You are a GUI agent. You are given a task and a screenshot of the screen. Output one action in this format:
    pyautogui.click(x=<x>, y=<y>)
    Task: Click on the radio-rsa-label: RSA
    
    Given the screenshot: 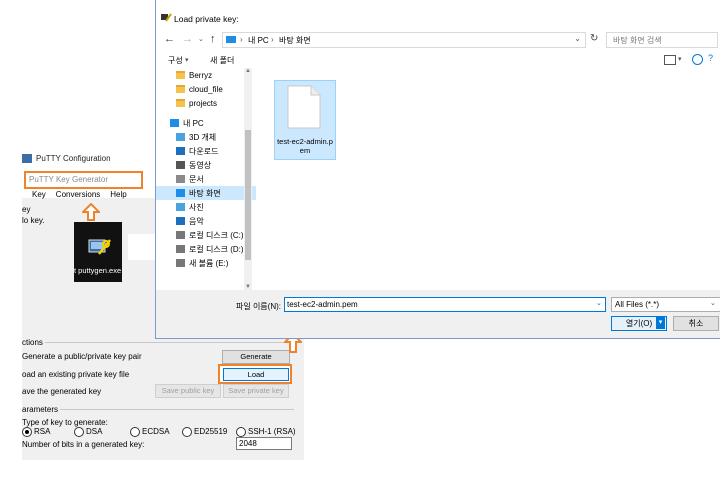 What is the action you would take?
    pyautogui.click(x=42, y=432)
    